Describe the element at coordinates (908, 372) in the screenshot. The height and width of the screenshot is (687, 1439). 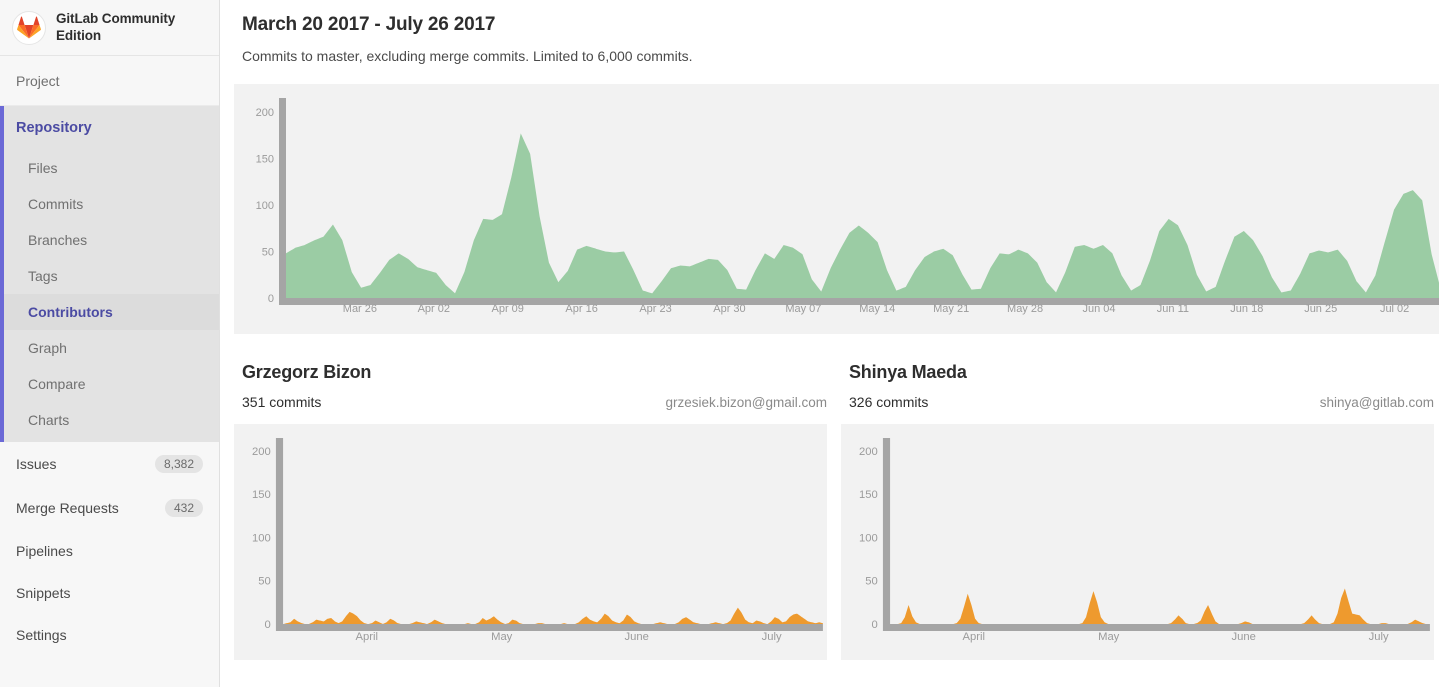
I see `contributor-name: Shinya Maeda` at that location.